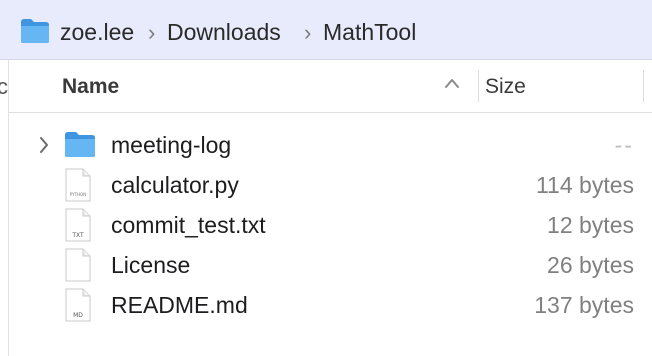 The image size is (652, 356). I want to click on name-column-header: Name, so click(90, 87).